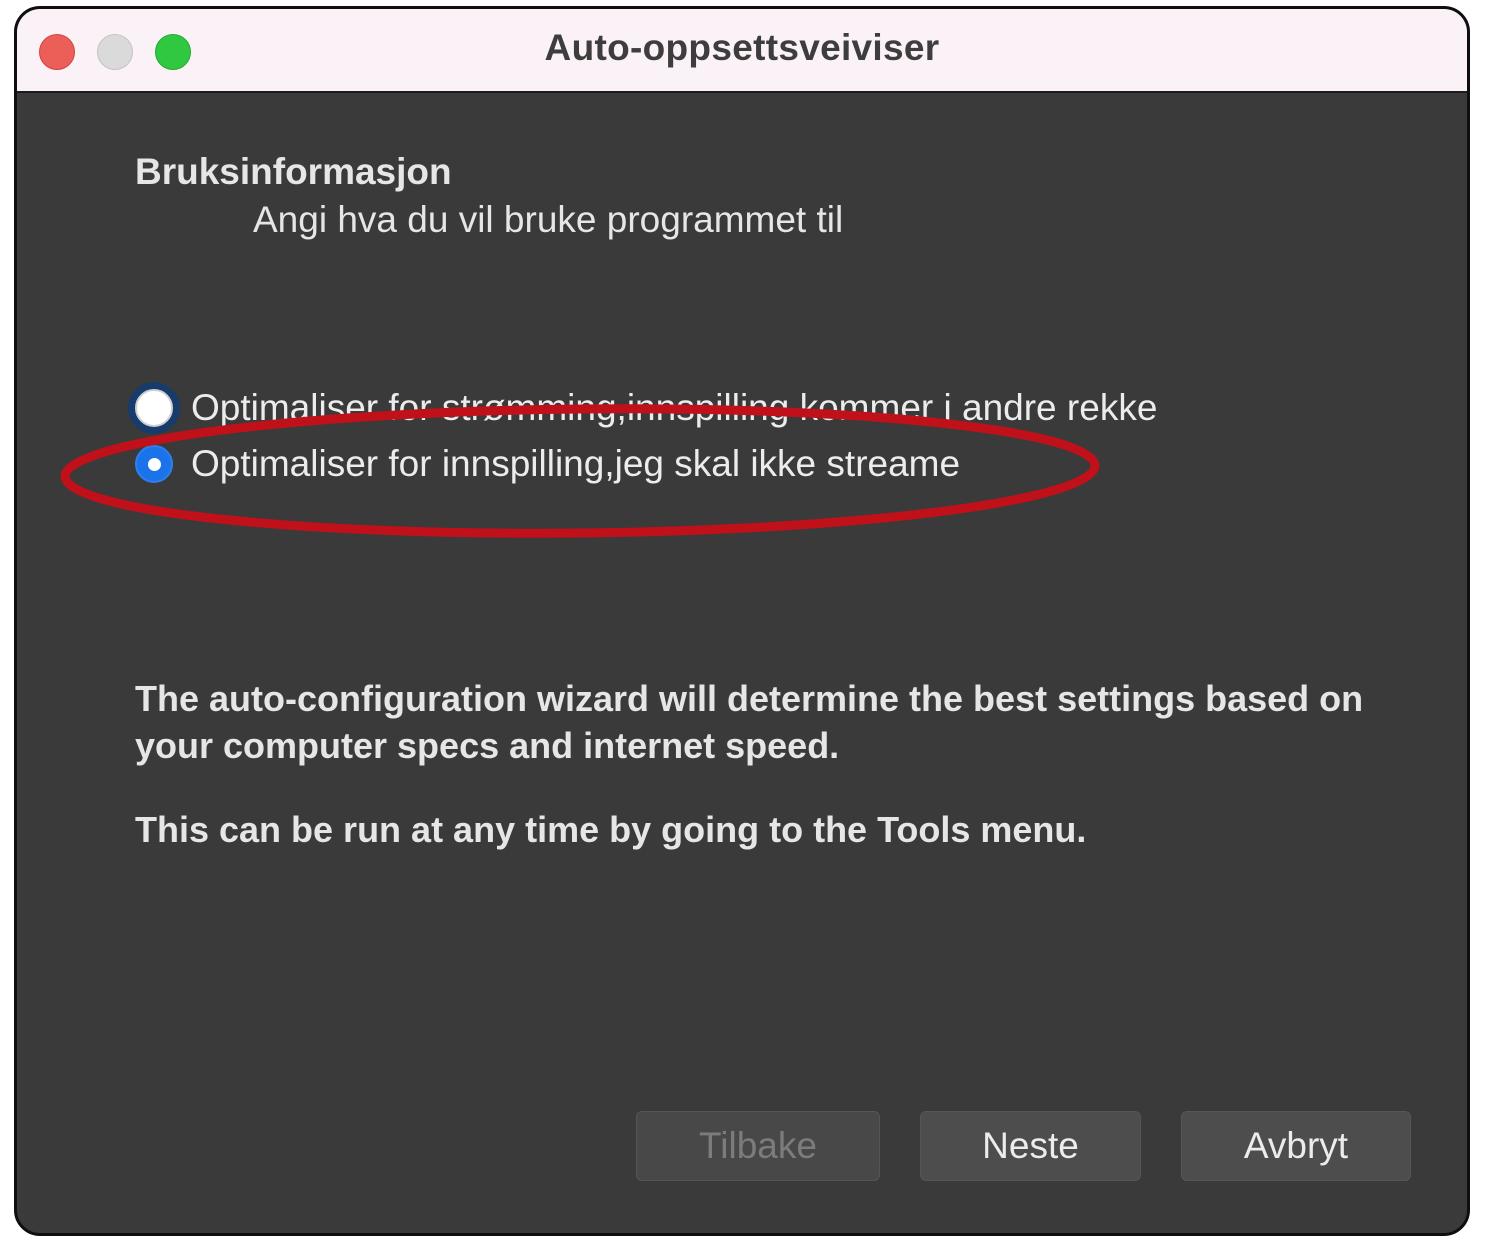 The image size is (1485, 1240). I want to click on titlebar: Auto-oppsettsveiviser, so click(742, 51).